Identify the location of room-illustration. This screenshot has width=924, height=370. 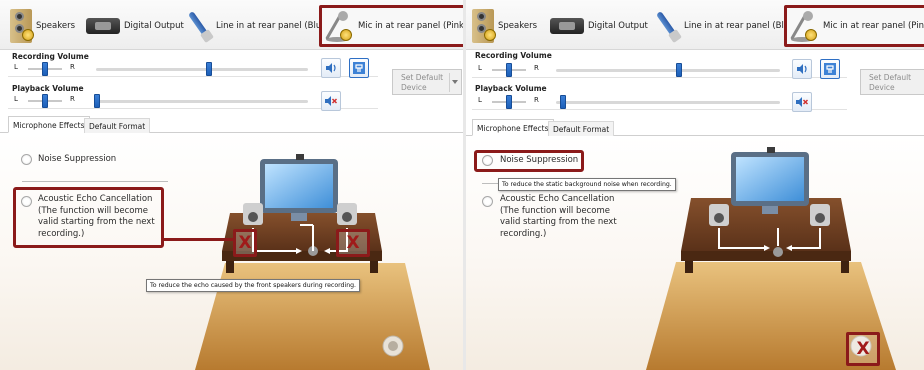
(312, 262).